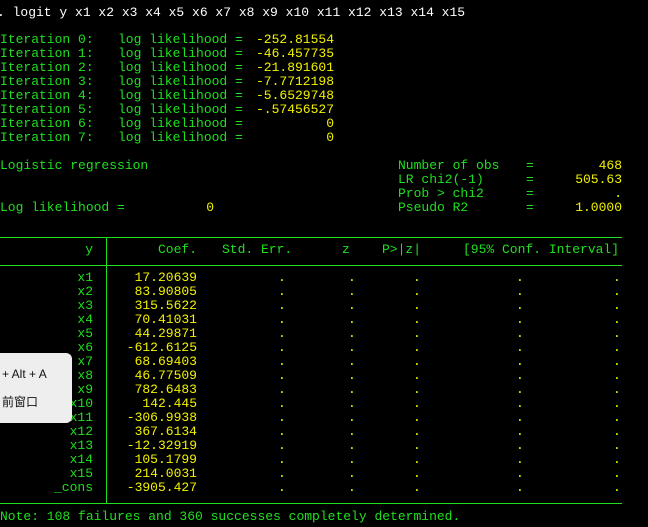 The width and height of the screenshot is (648, 527). Describe the element at coordinates (449, 165) in the screenshot. I see `stat-label: Number of obs` at that location.